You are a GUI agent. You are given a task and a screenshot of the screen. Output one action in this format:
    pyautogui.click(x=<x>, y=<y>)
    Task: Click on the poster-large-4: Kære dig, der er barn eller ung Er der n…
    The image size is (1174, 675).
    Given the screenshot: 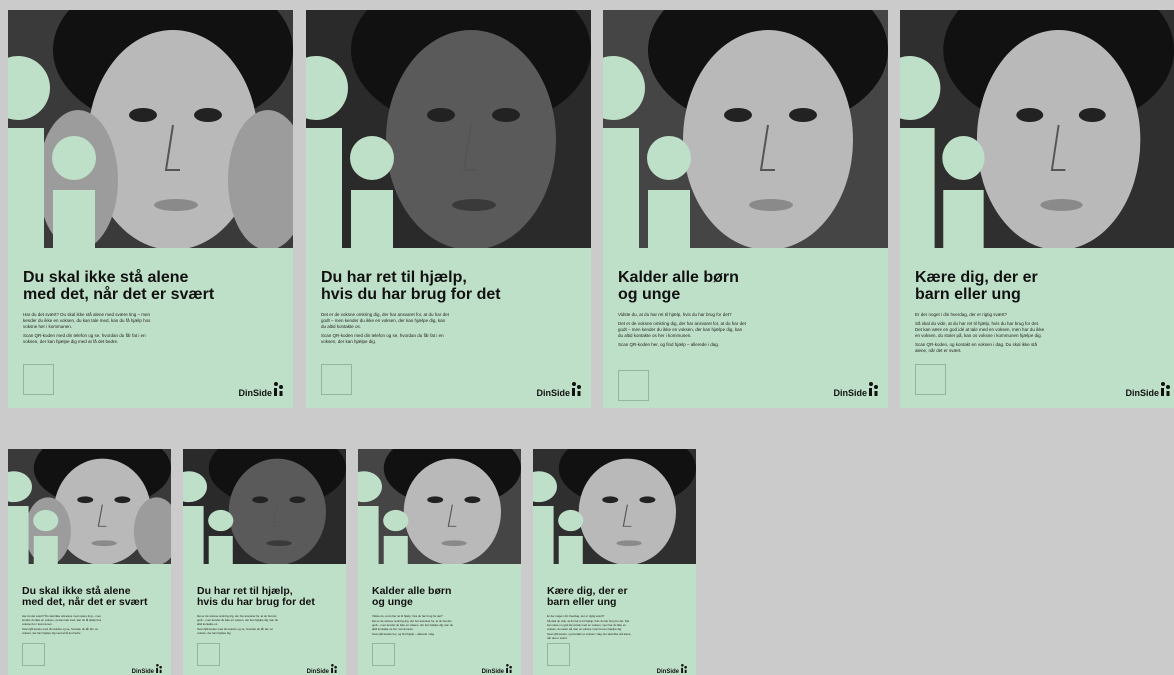 What is the action you would take?
    pyautogui.click(x=1037, y=209)
    